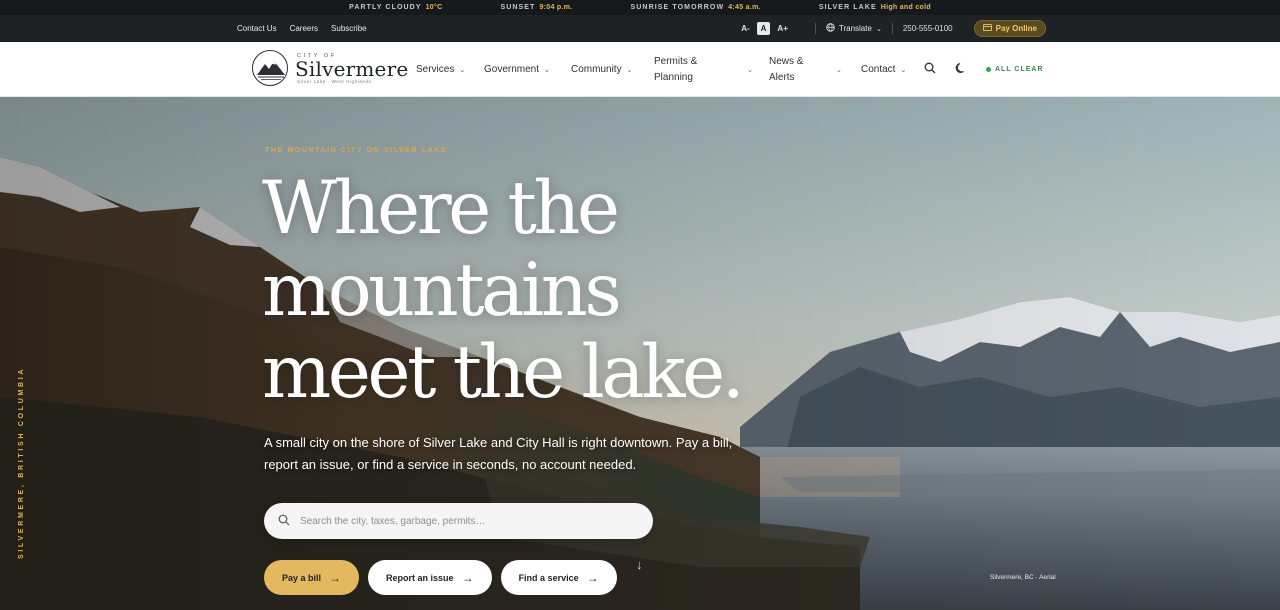 This screenshot has width=1280, height=610. I want to click on nav-item-contact: Contact ⌄, so click(891, 69).